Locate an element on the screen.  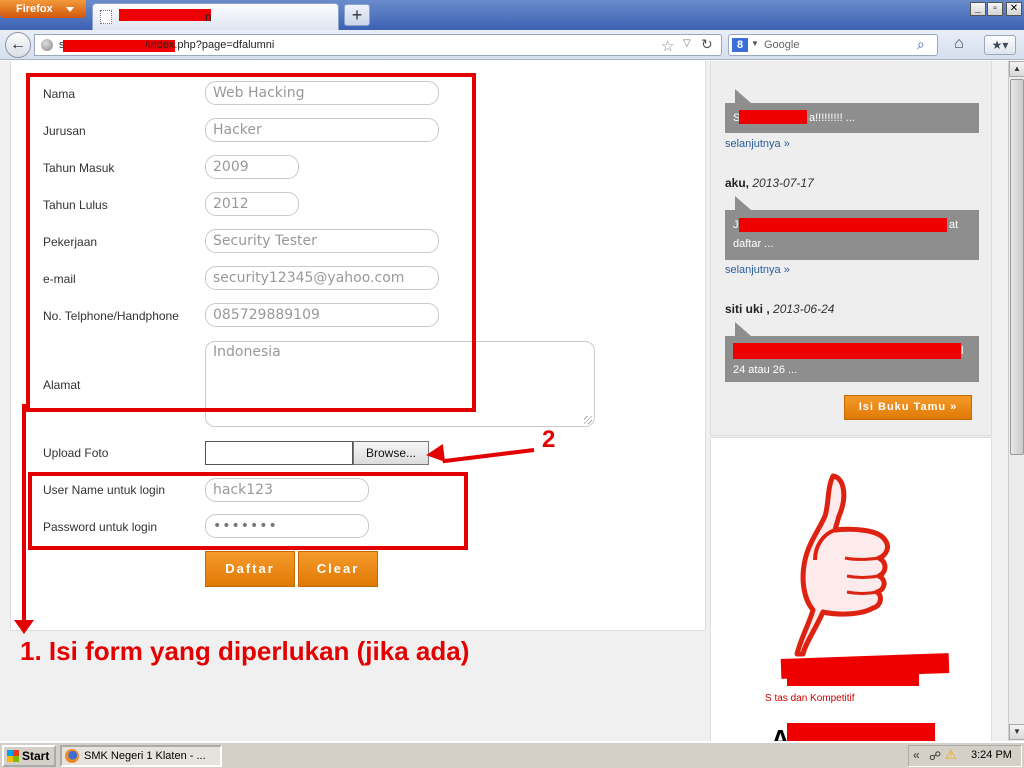
engine-dropdown-icon: ▼ is located at coordinates (755, 43).